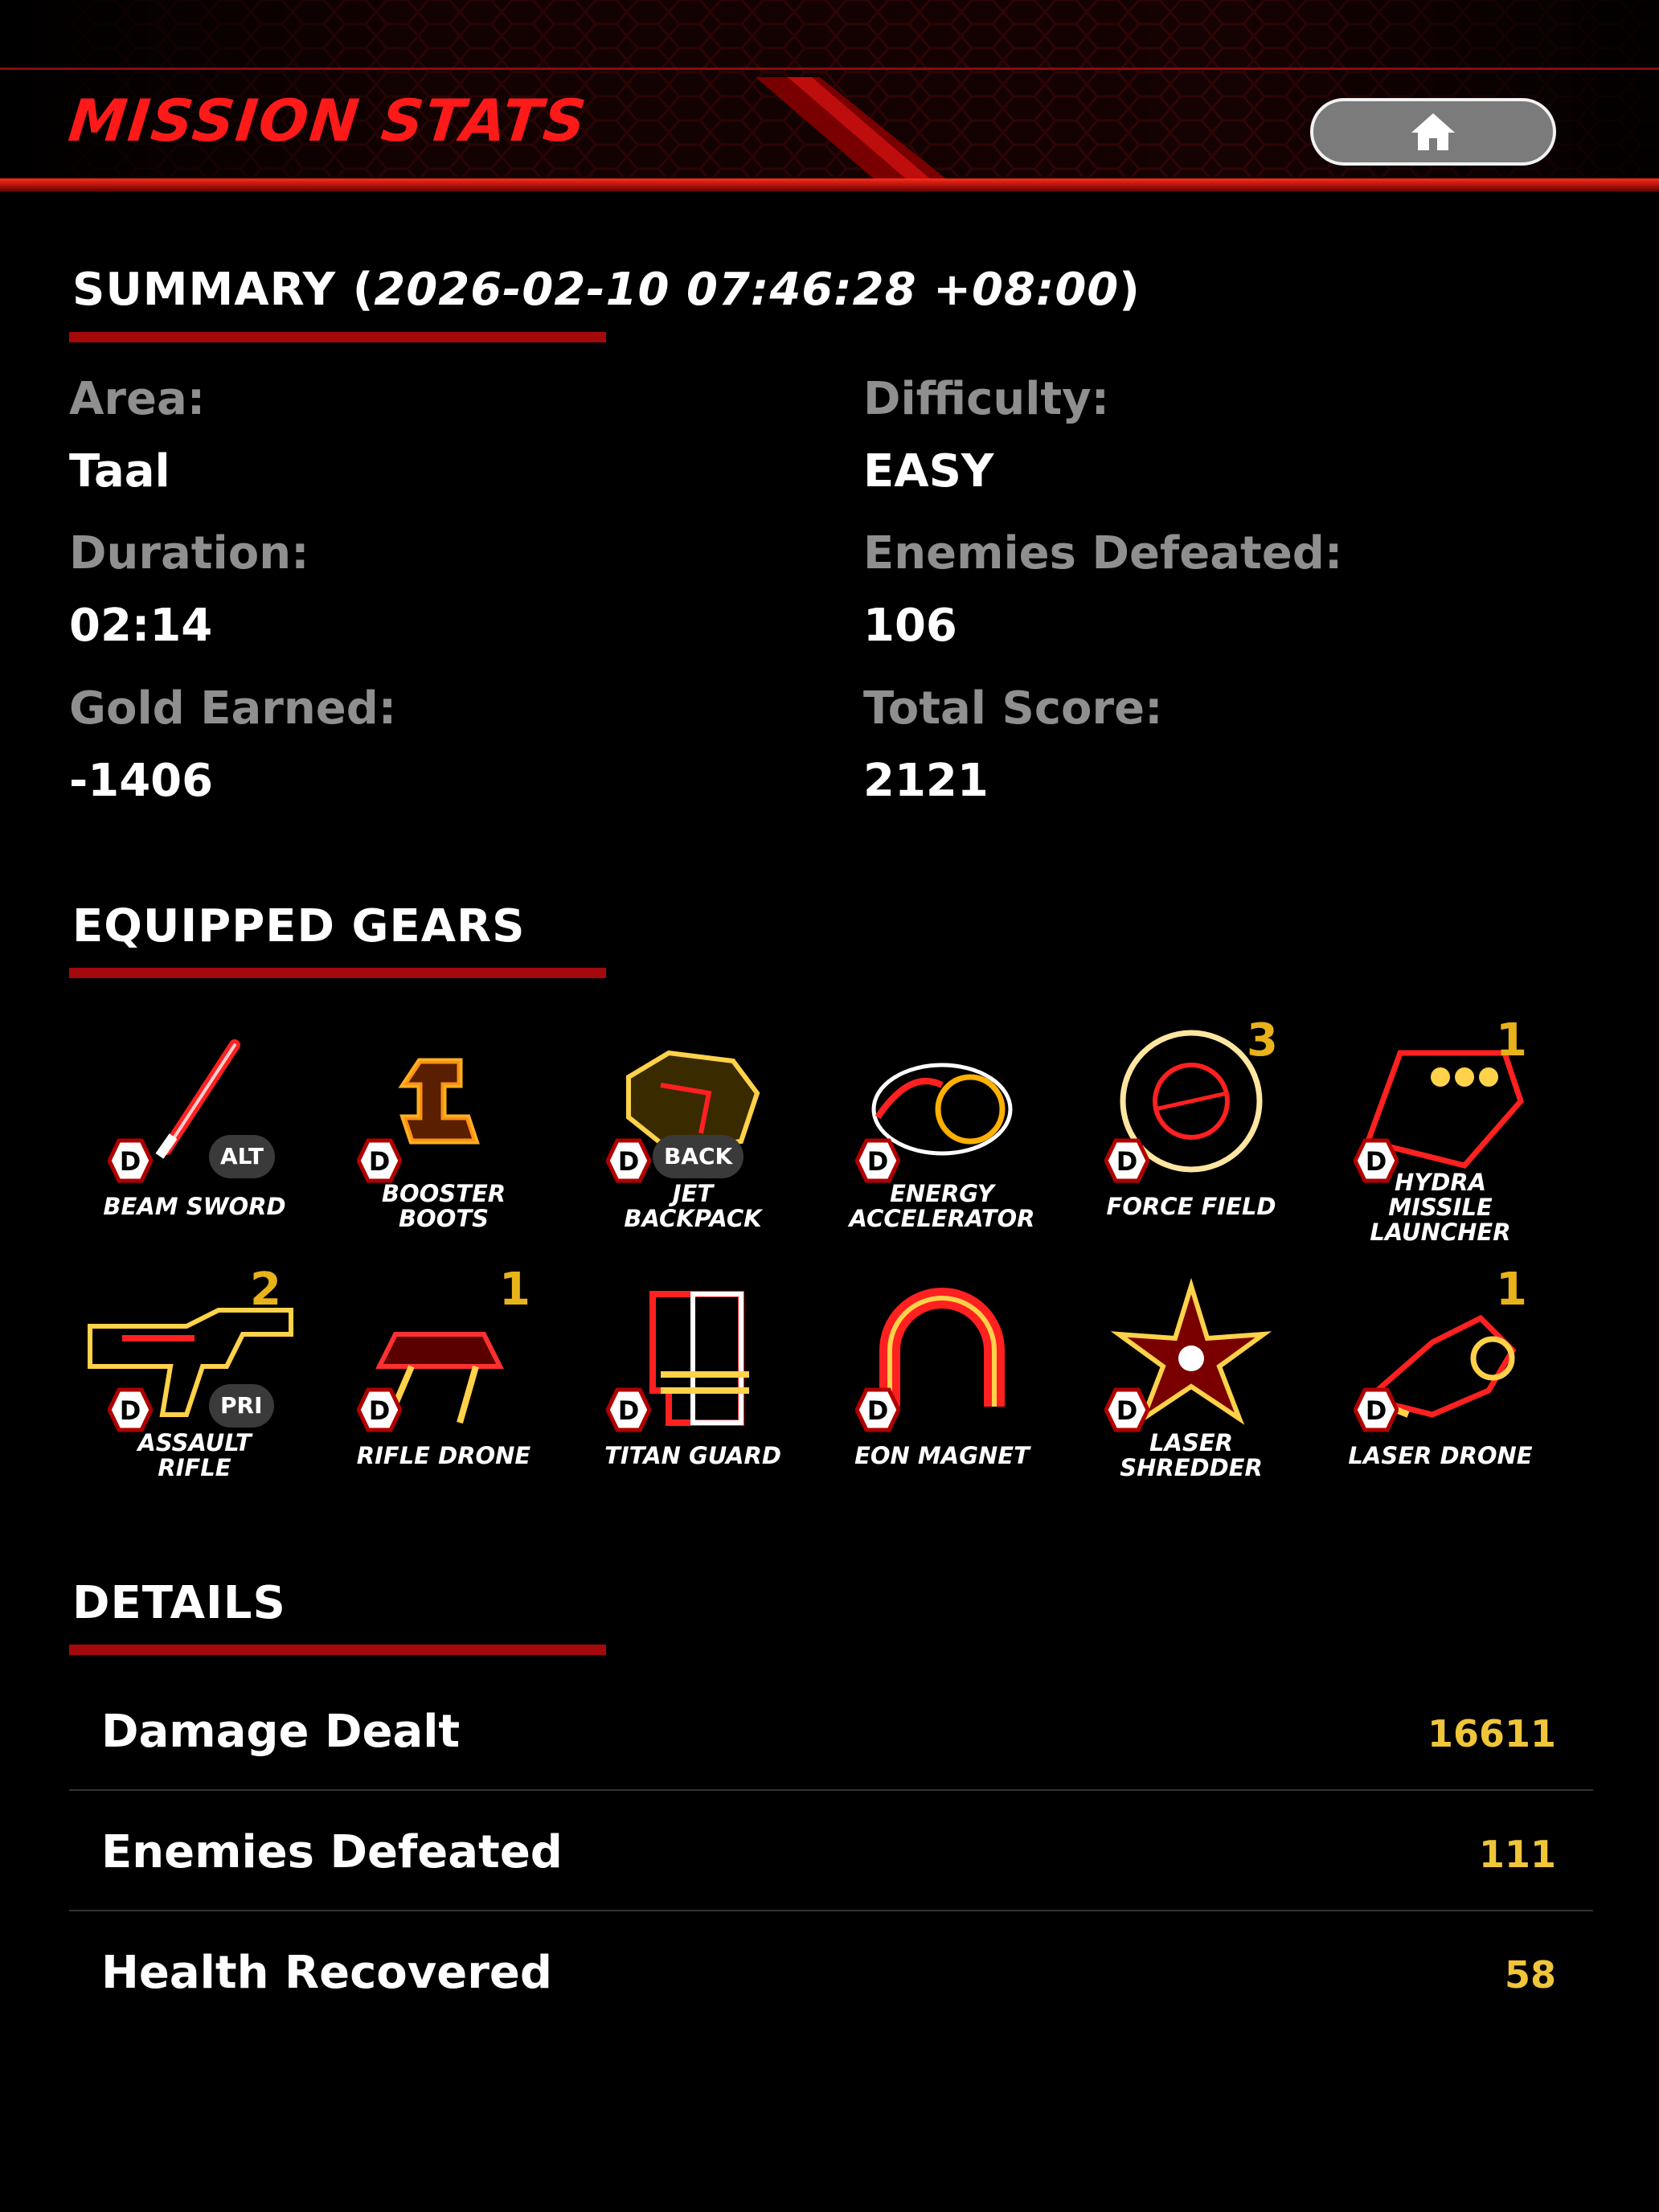 This screenshot has width=1659, height=2212. I want to click on gear-name: ASSAULT RIFLE, so click(194, 1455).